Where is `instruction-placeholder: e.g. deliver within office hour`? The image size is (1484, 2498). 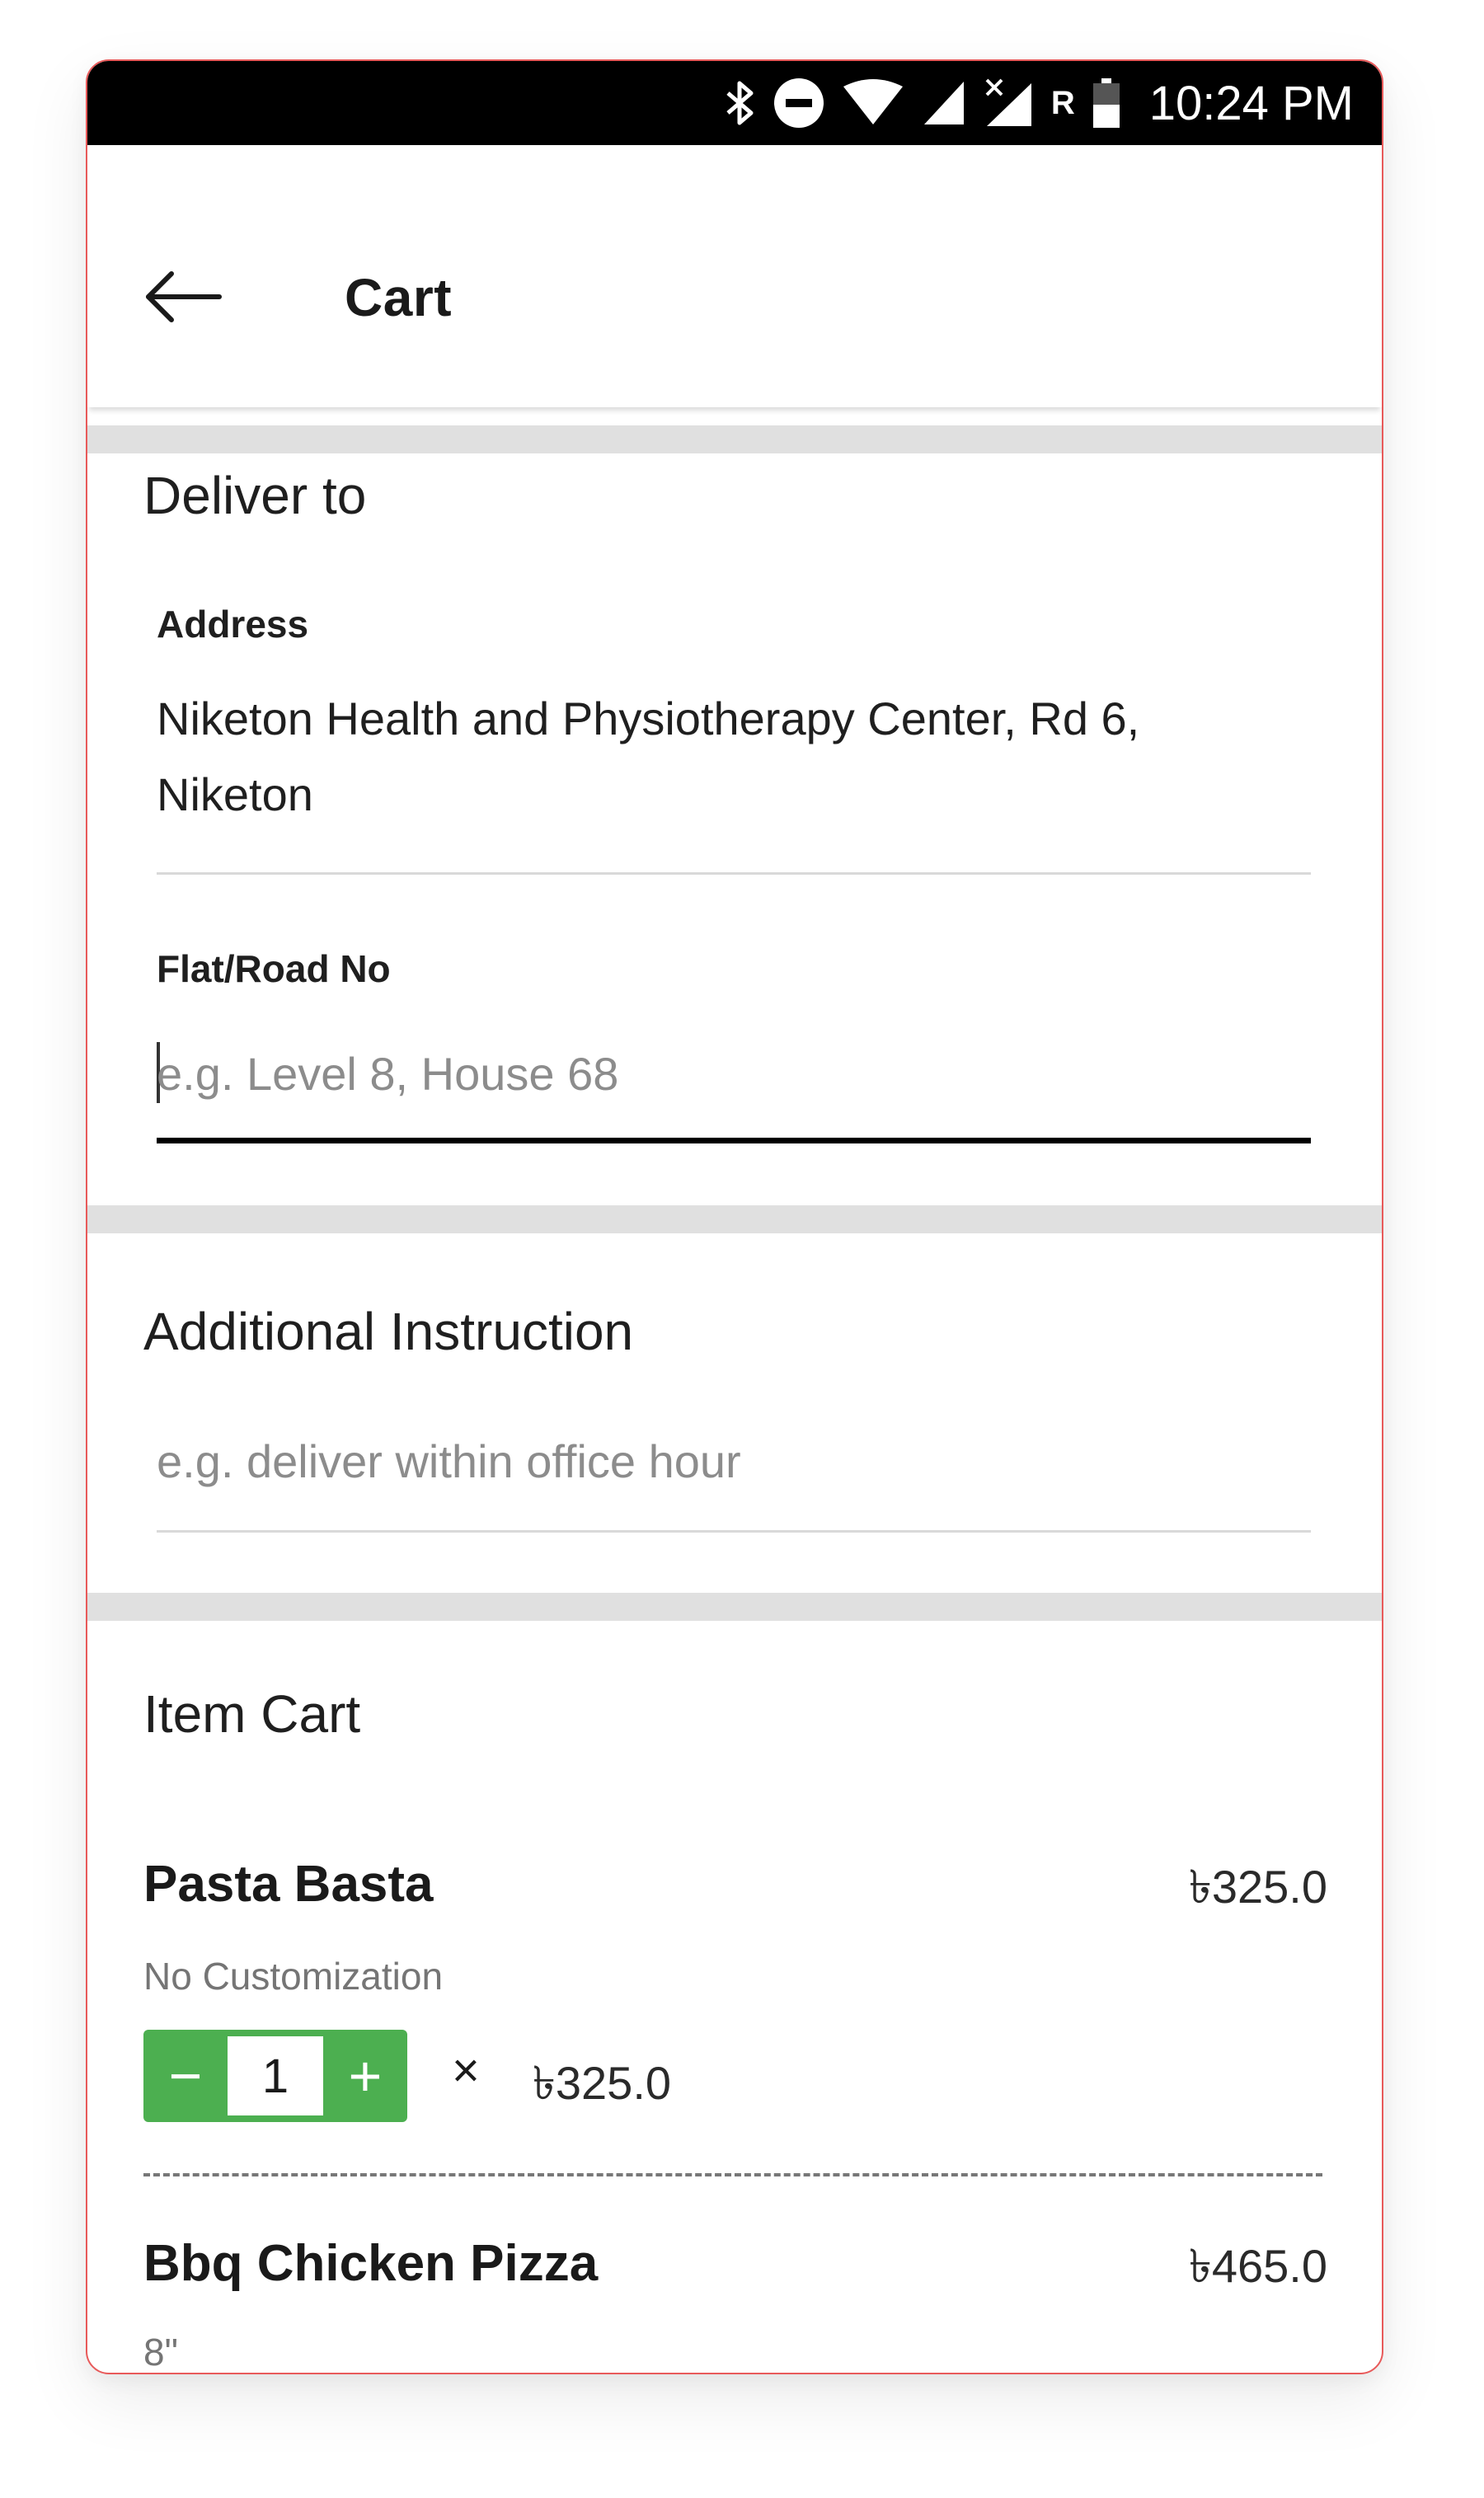
instruction-placeholder: e.g. deliver within office hour is located at coordinates (449, 1461).